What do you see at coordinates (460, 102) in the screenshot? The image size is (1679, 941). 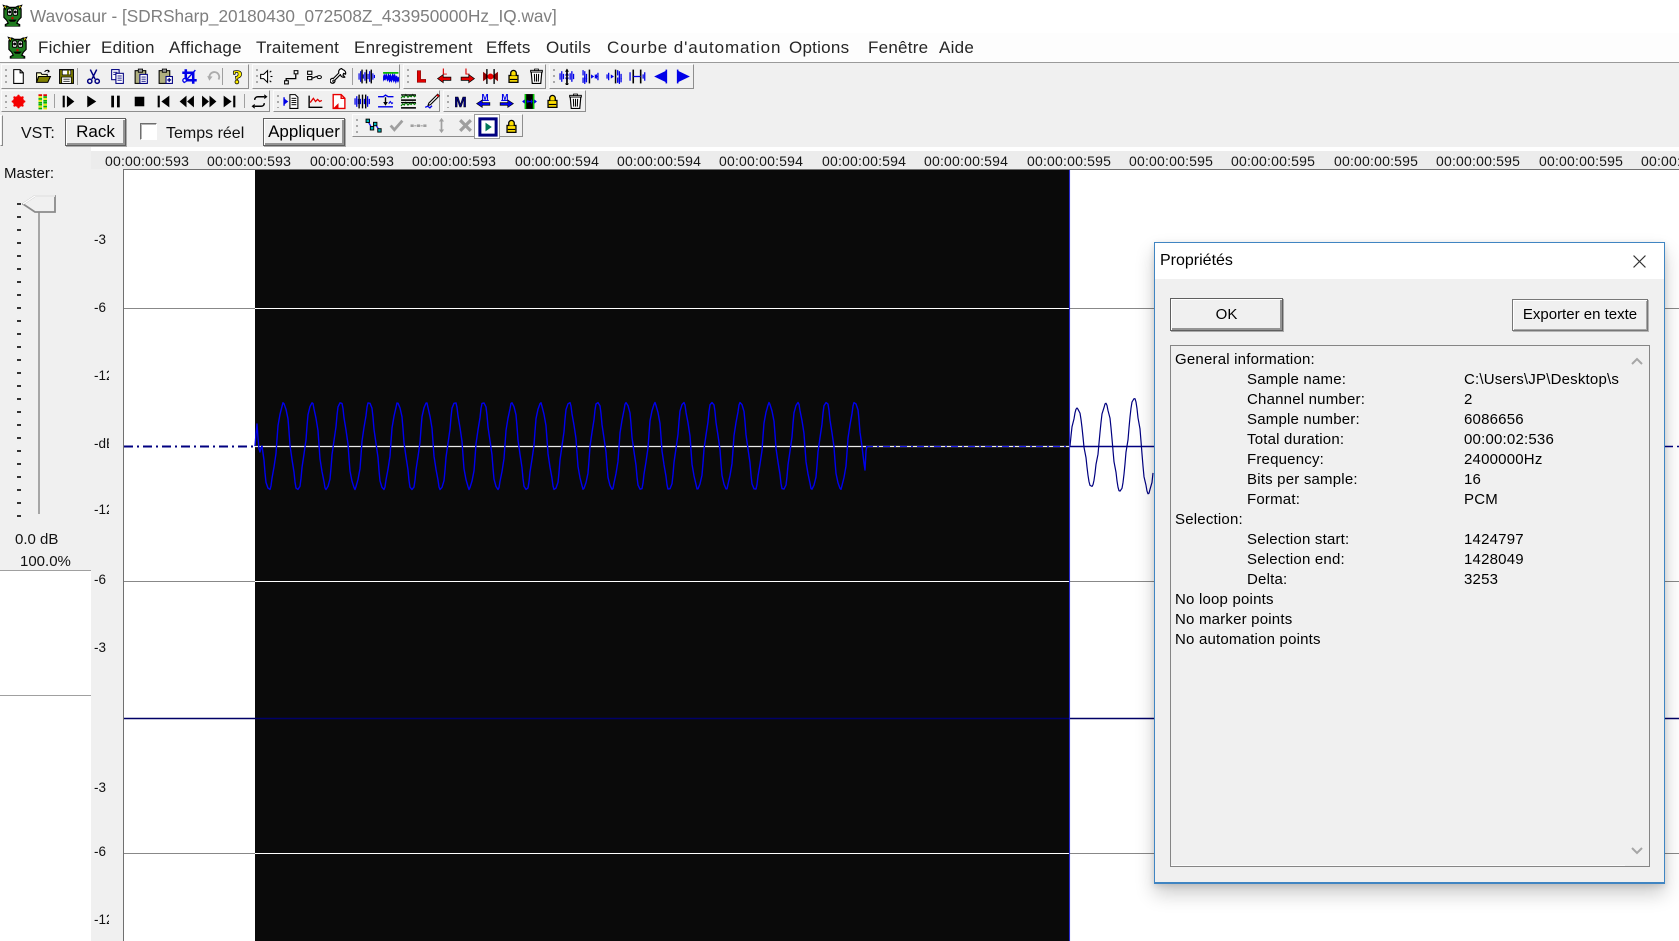 I see `svg-text: M` at bounding box center [460, 102].